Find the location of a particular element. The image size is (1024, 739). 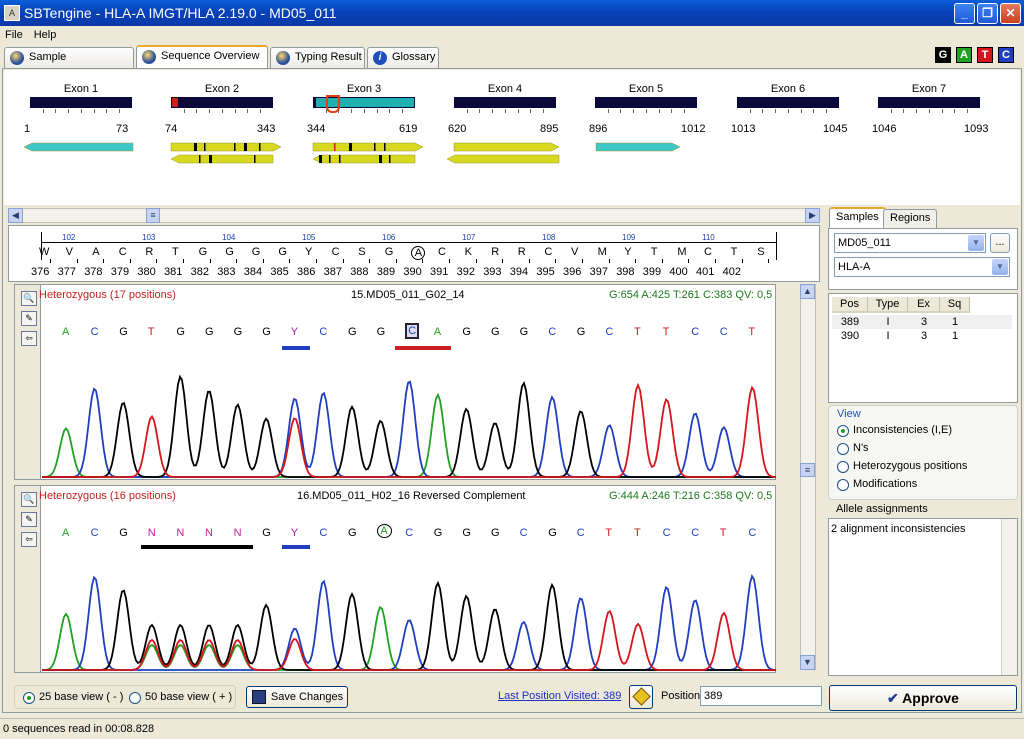

scroll-up-button: ▲ is located at coordinates (807, 291).